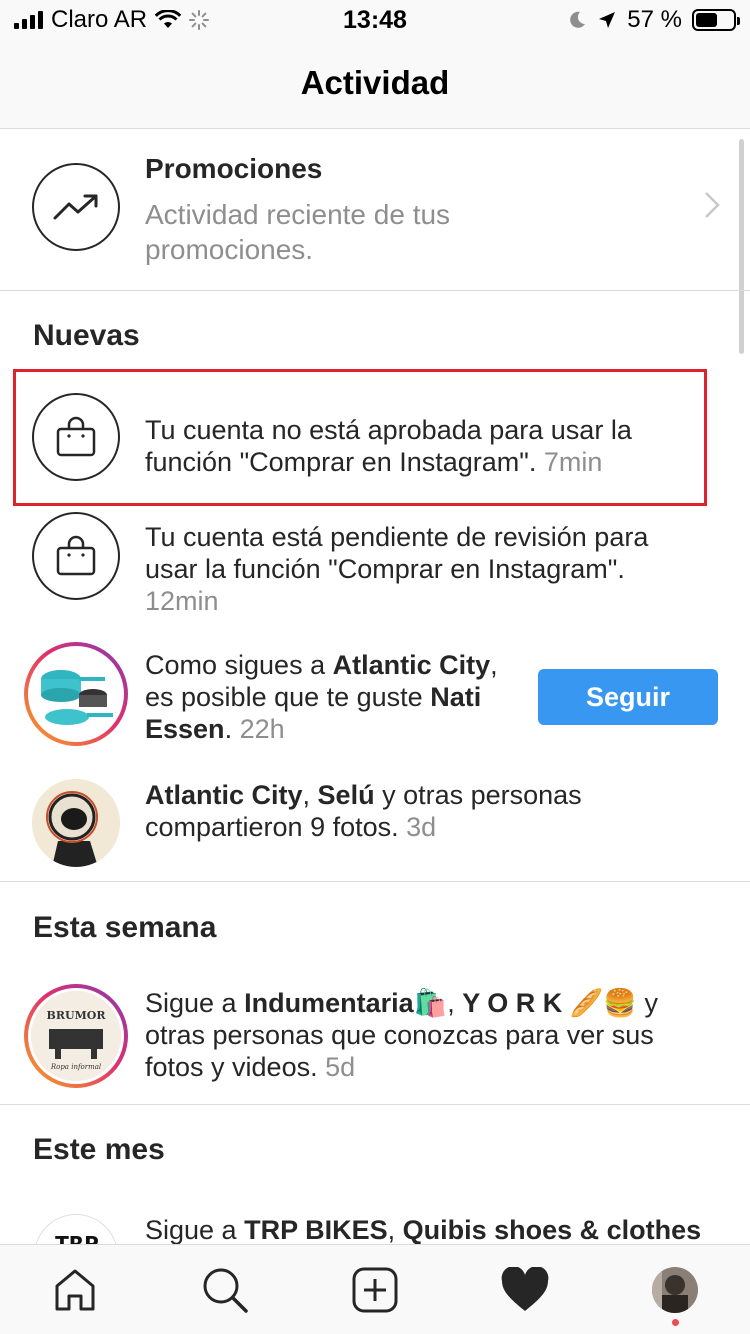 This screenshot has height=1334, width=750. I want to click on account-name: TRP BIKES, so click(316, 1229).